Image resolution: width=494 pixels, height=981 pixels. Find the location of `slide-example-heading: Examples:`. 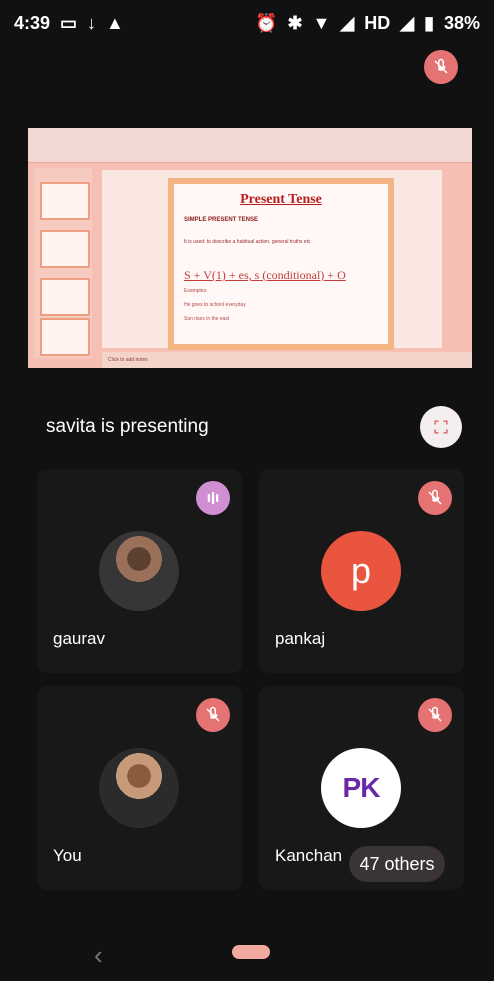

slide-example-heading: Examples: is located at coordinates (196, 291).